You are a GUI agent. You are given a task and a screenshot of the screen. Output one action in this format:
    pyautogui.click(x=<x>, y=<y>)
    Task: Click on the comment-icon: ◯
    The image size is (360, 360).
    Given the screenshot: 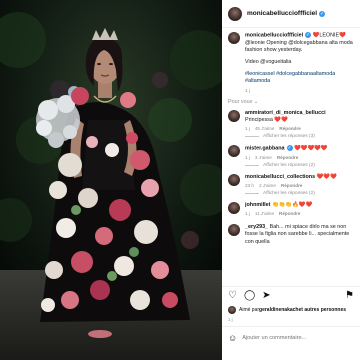 What is the action you would take?
    pyautogui.click(x=249, y=295)
    